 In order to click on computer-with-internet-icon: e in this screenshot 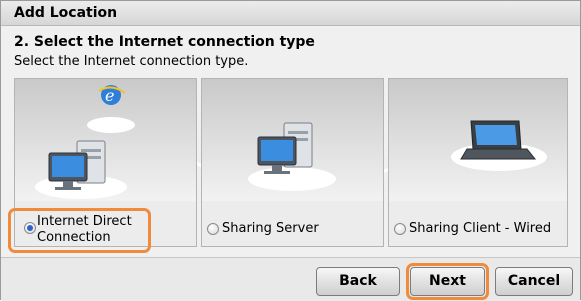, I will do `click(85, 142)`.